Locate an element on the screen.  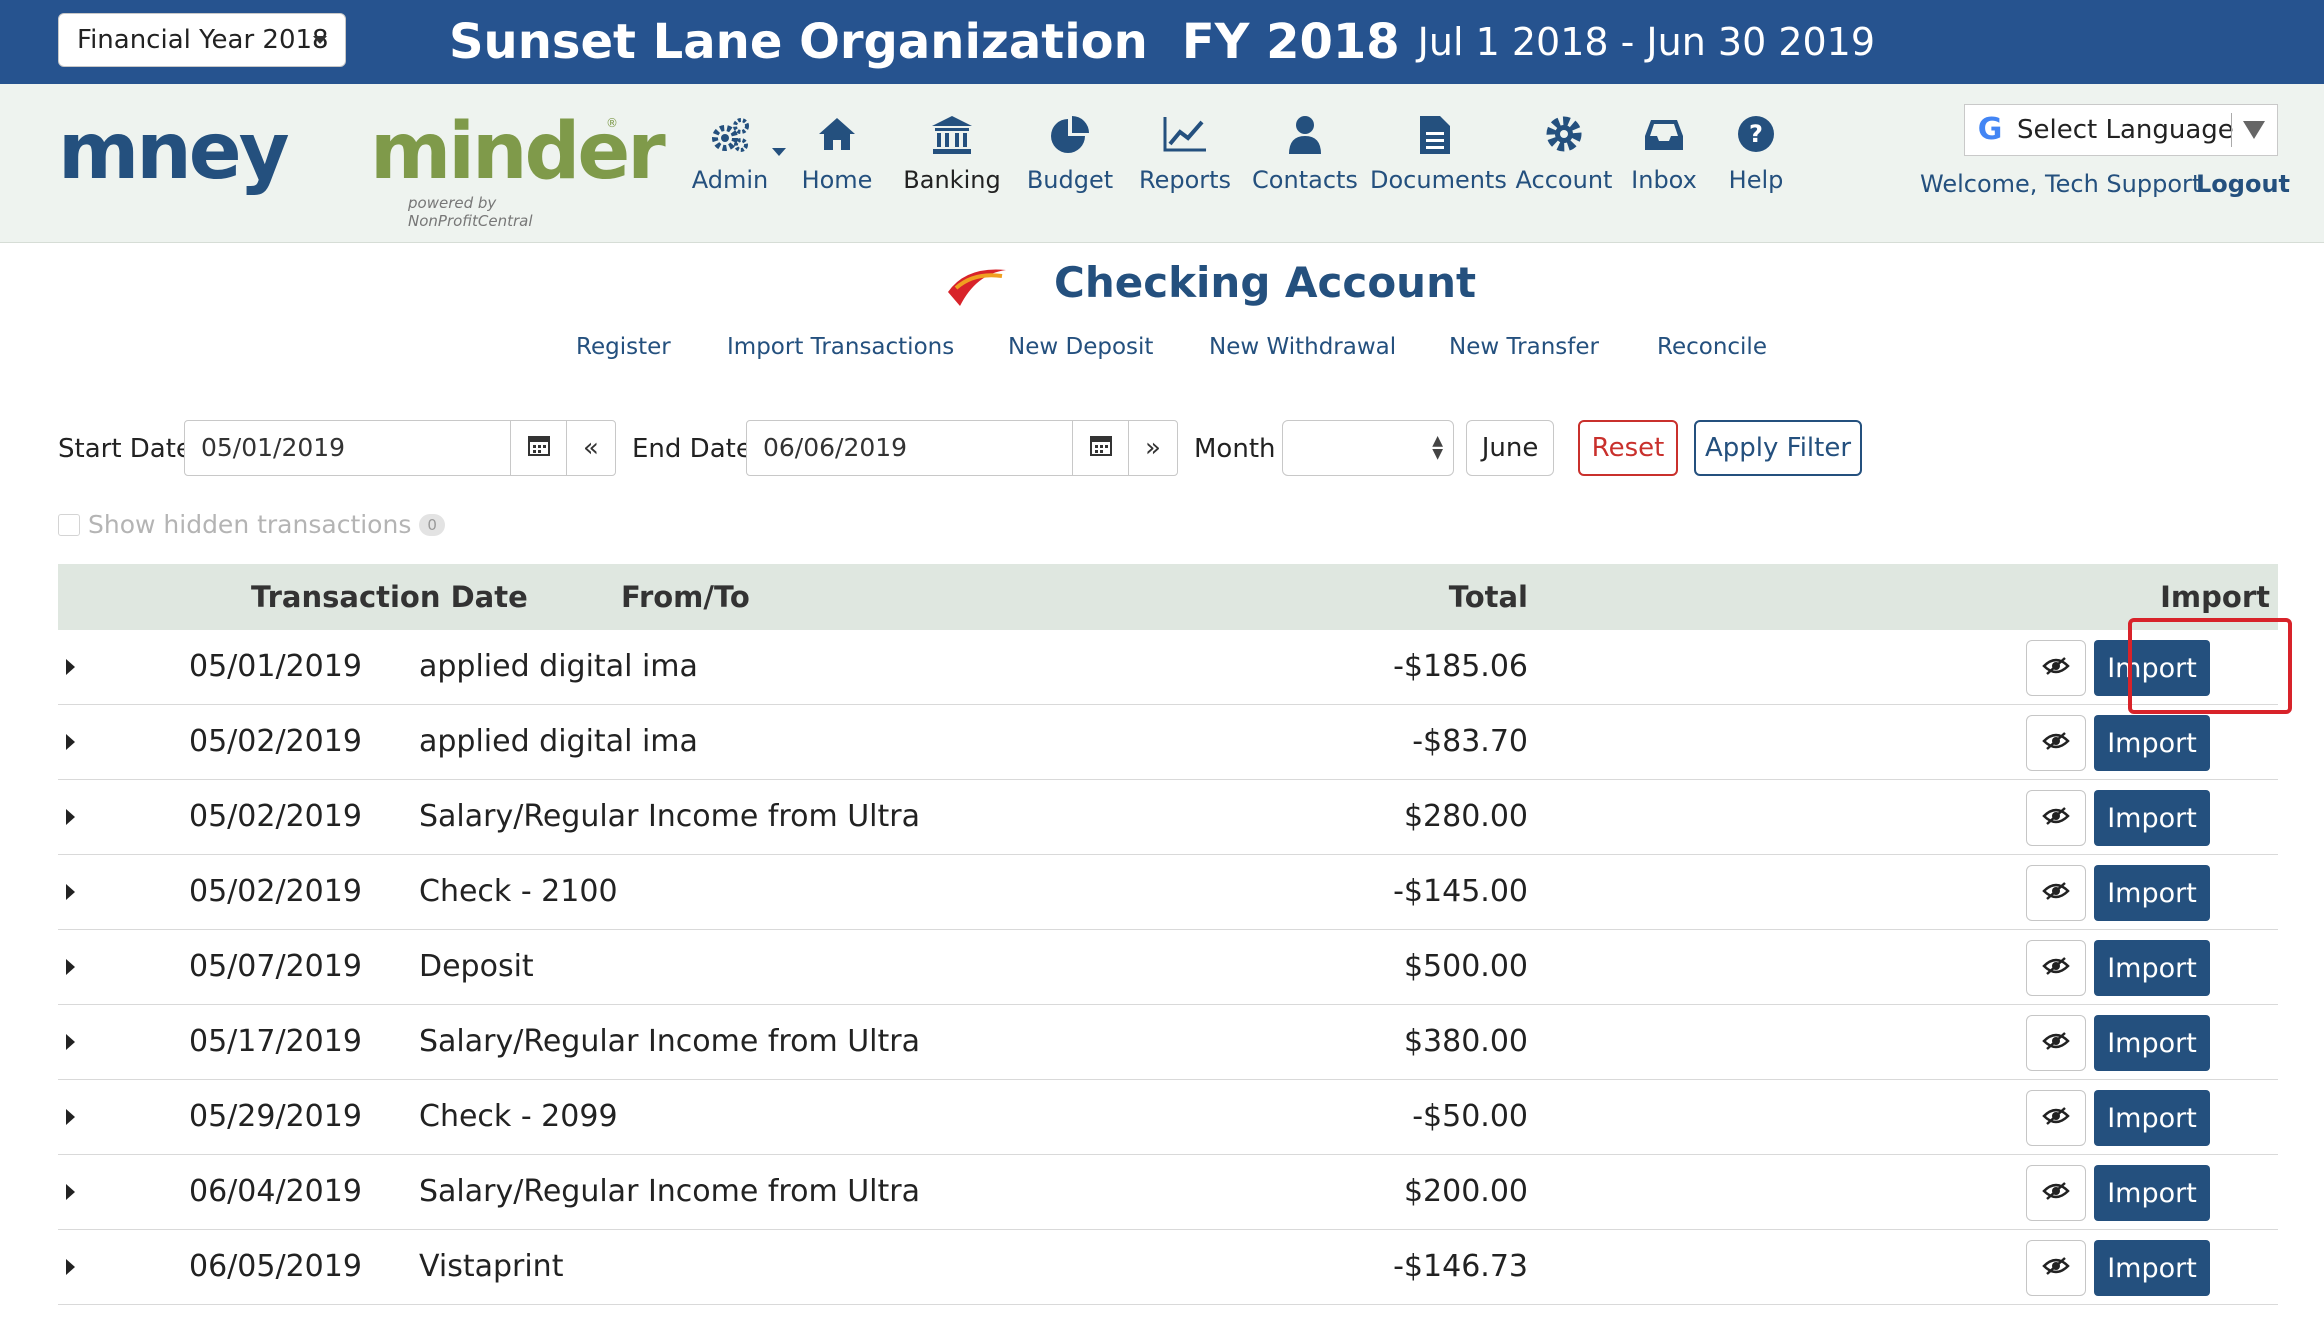
google-icon: G is located at coordinates (1990, 129).